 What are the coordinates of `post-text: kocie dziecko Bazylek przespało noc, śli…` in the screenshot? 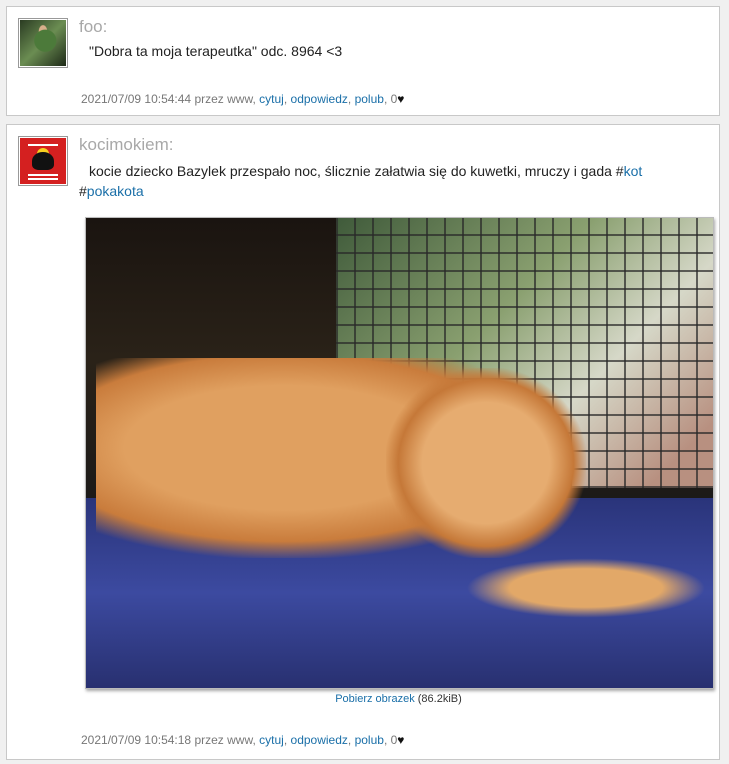 It's located at (361, 181).